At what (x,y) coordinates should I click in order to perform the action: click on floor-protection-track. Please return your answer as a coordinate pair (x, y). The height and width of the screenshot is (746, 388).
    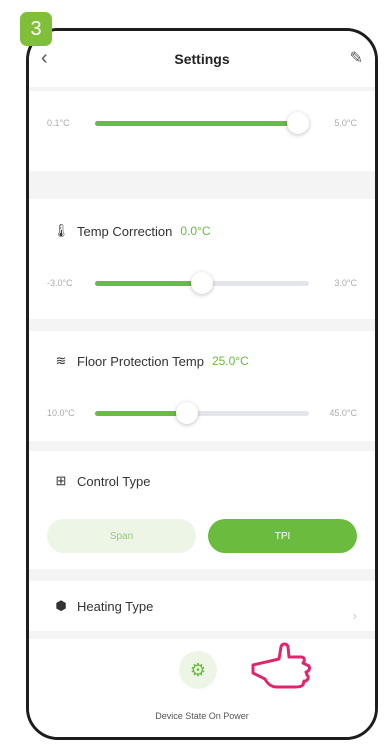
    Looking at the image, I should click on (202, 412).